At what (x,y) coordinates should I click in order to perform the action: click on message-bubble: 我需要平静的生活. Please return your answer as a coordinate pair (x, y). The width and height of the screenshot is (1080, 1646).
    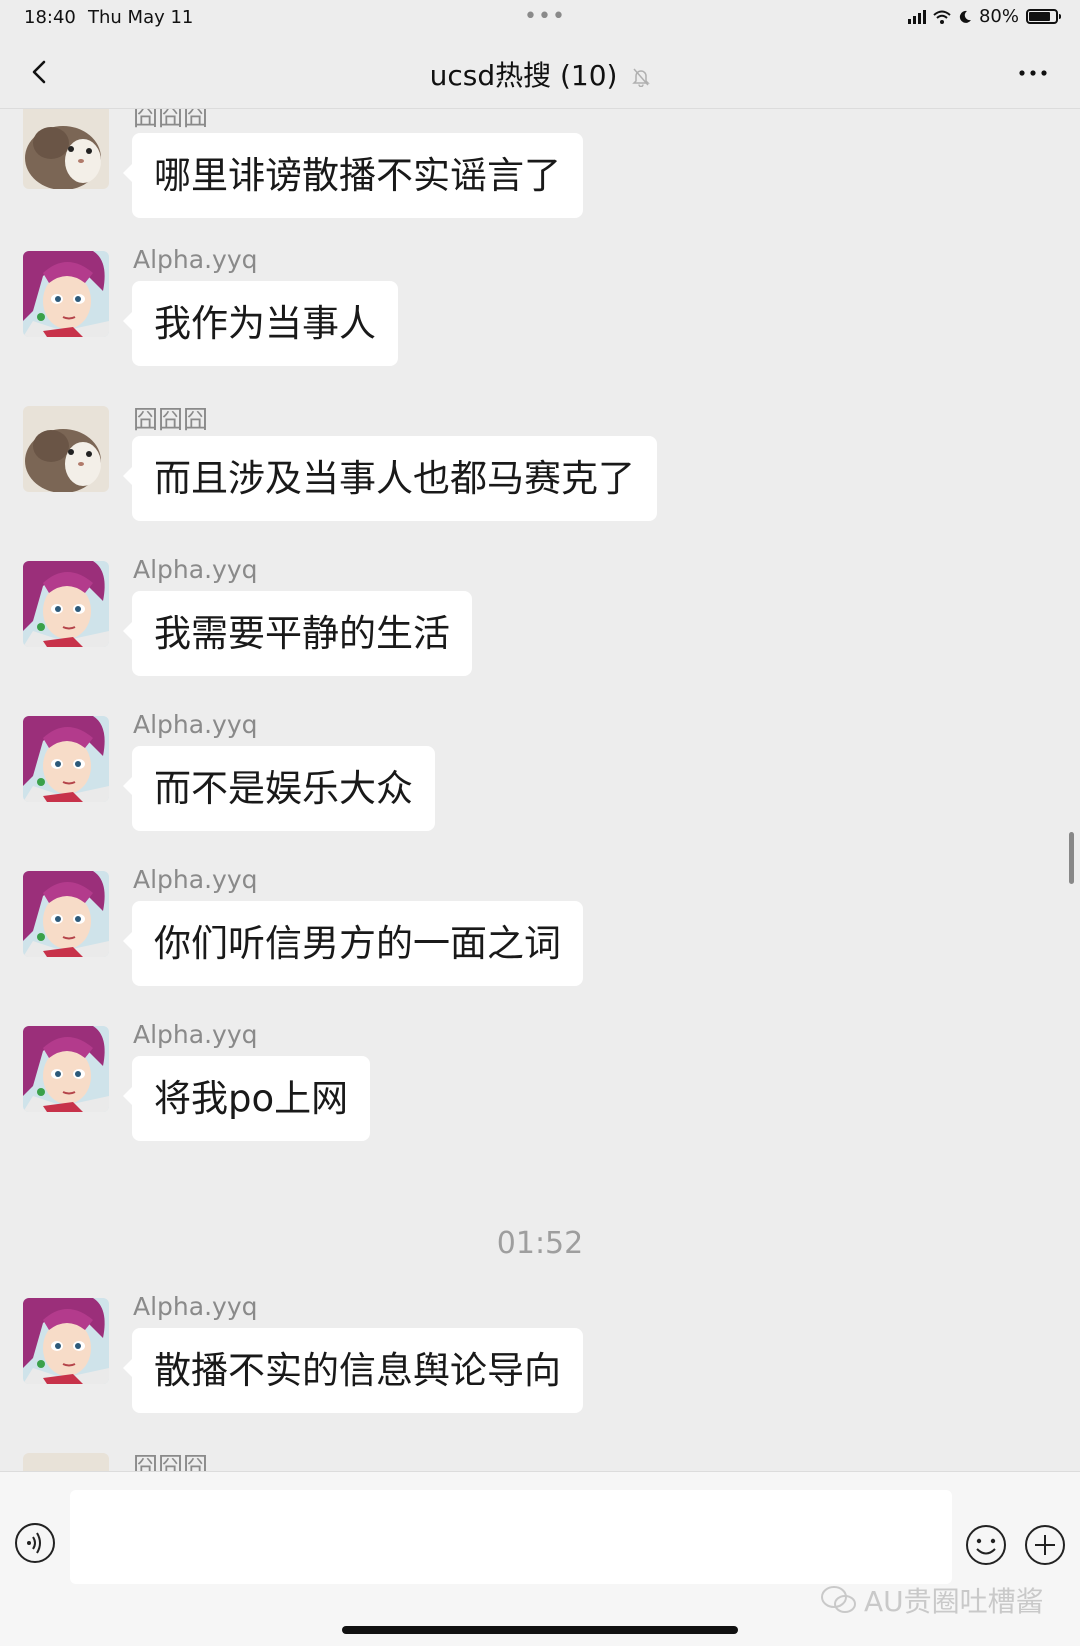
    Looking at the image, I should click on (297, 633).